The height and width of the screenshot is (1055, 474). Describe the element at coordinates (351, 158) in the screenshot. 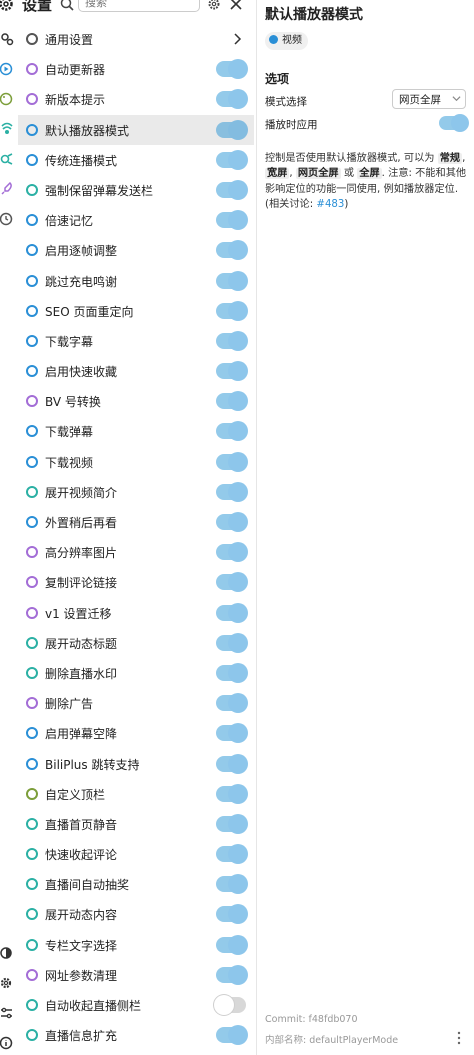

I see `description-text: 控制是否使用默认播放器模式, 可以为` at that location.